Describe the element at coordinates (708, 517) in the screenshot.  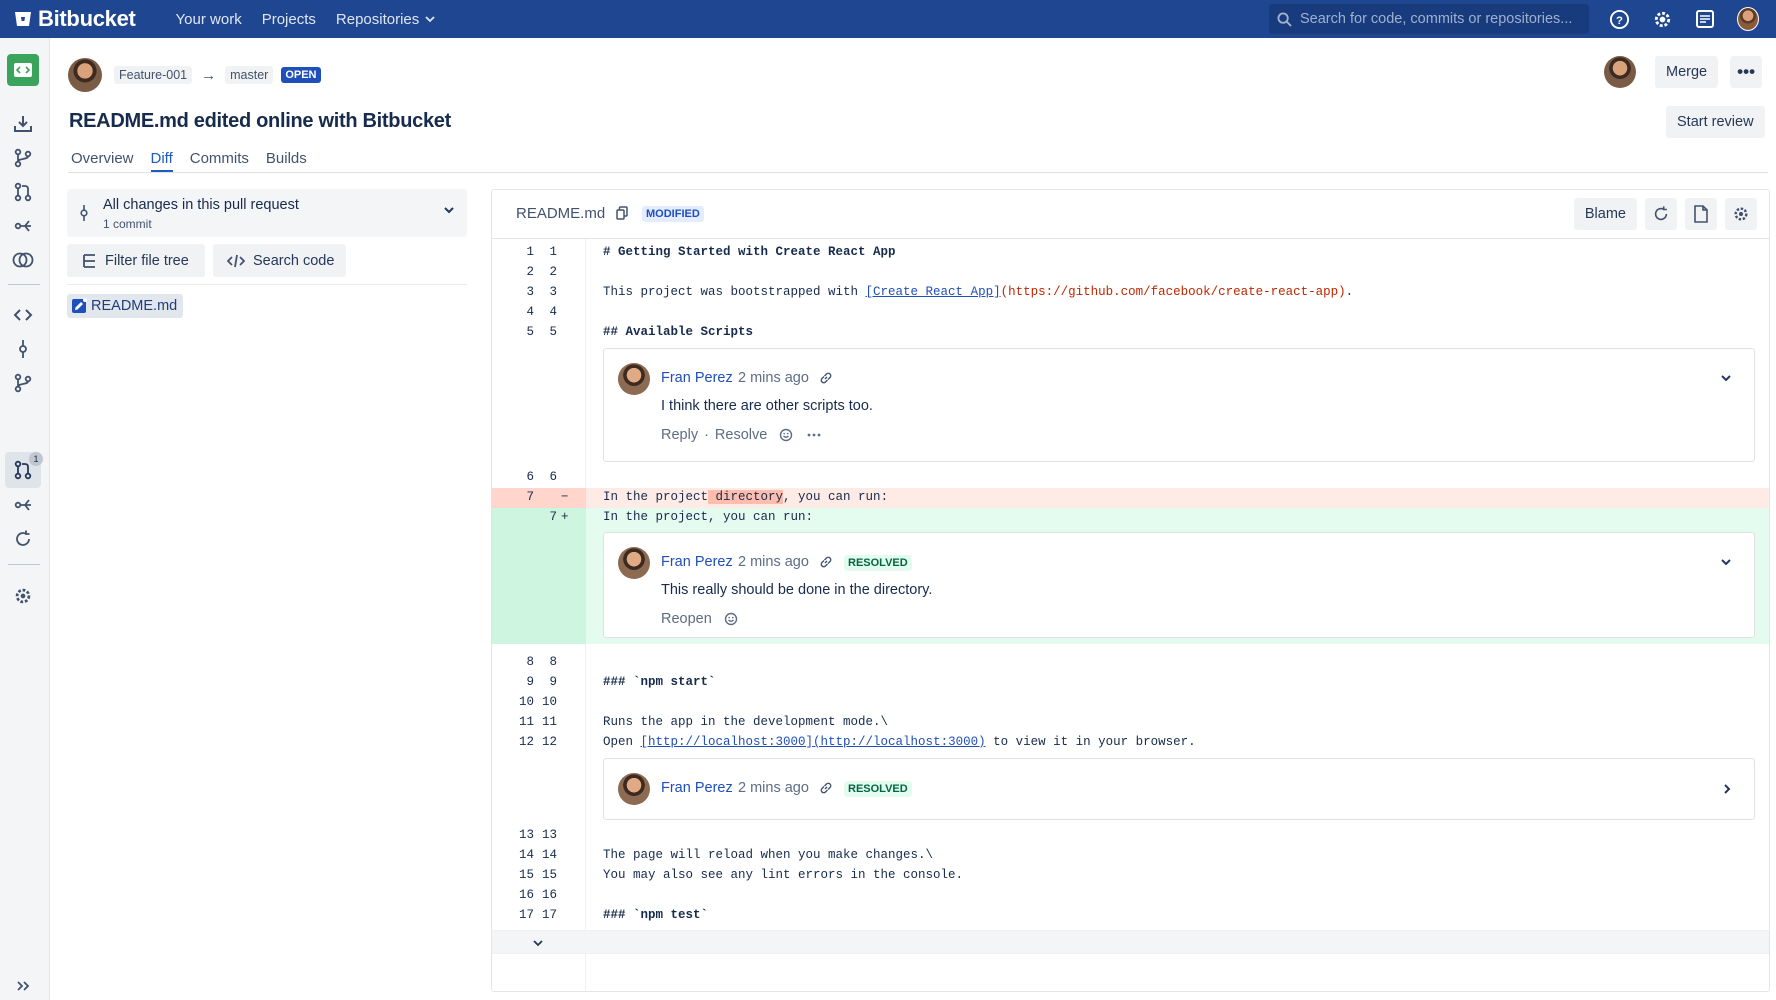
I see `line-text: In the project, you can run:` at that location.